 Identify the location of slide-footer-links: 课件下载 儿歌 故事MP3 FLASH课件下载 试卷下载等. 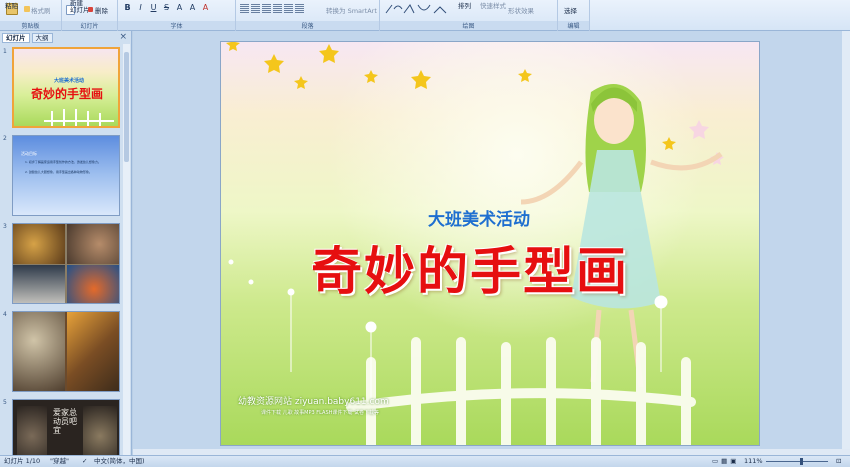
(320, 413).